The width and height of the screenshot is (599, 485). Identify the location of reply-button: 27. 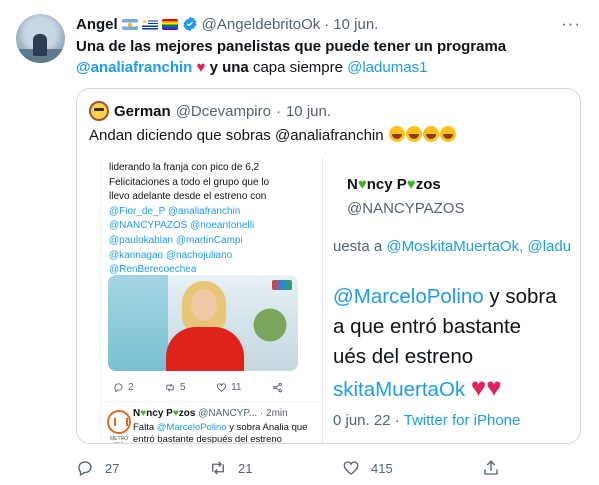
(97, 468).